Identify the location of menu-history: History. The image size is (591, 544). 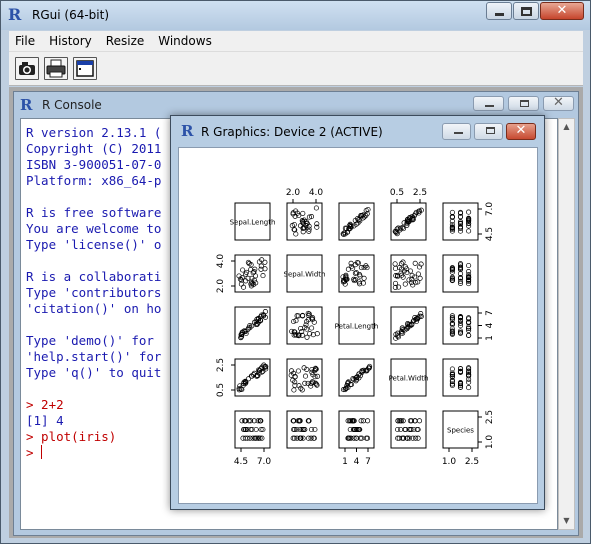
(70, 41).